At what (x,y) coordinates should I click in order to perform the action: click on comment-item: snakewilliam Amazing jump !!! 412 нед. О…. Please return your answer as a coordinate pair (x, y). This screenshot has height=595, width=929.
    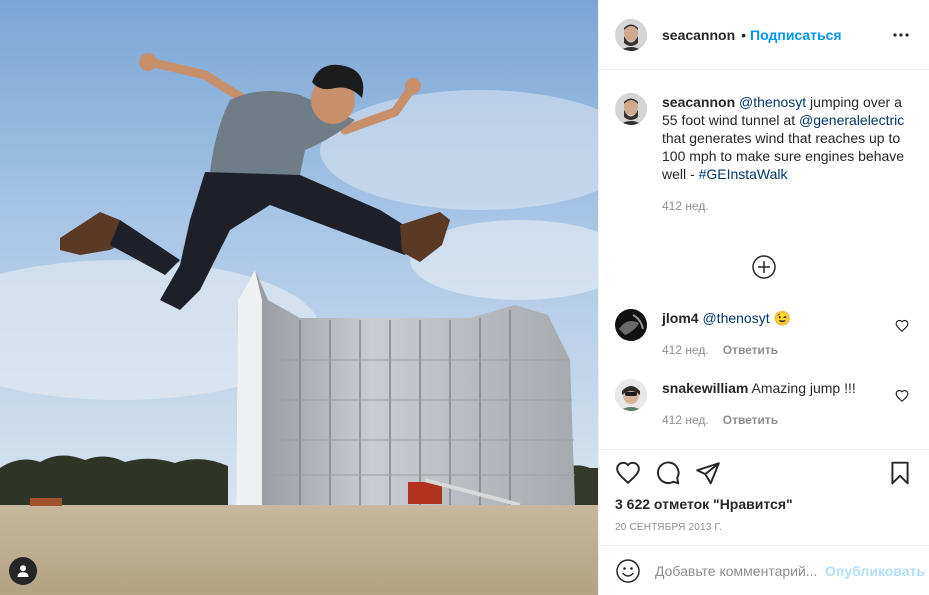
    Looking at the image, I should click on (765, 404).